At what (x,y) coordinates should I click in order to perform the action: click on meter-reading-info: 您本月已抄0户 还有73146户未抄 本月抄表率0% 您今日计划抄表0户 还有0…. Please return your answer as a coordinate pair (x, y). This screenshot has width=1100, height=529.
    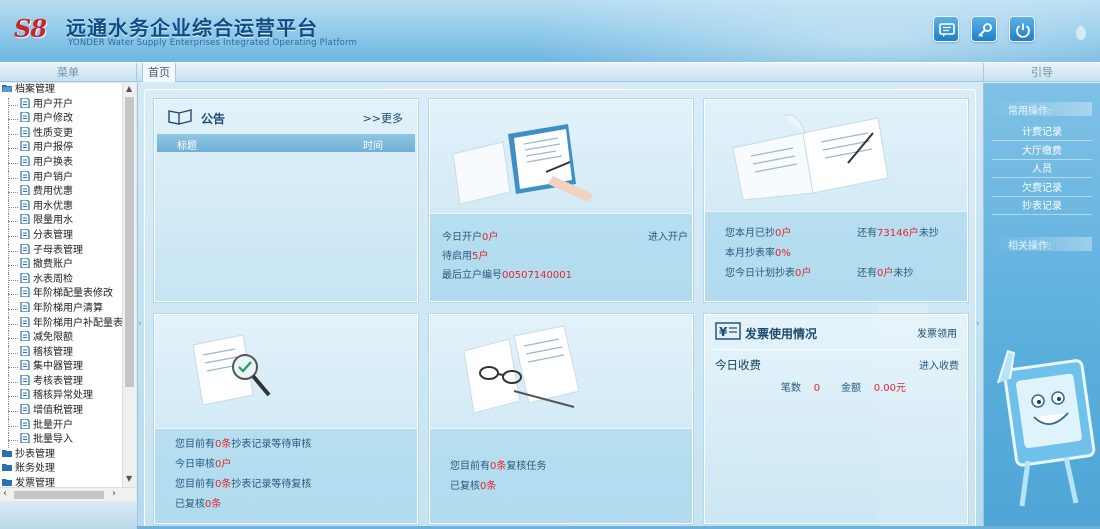
    Looking at the image, I should click on (836, 256).